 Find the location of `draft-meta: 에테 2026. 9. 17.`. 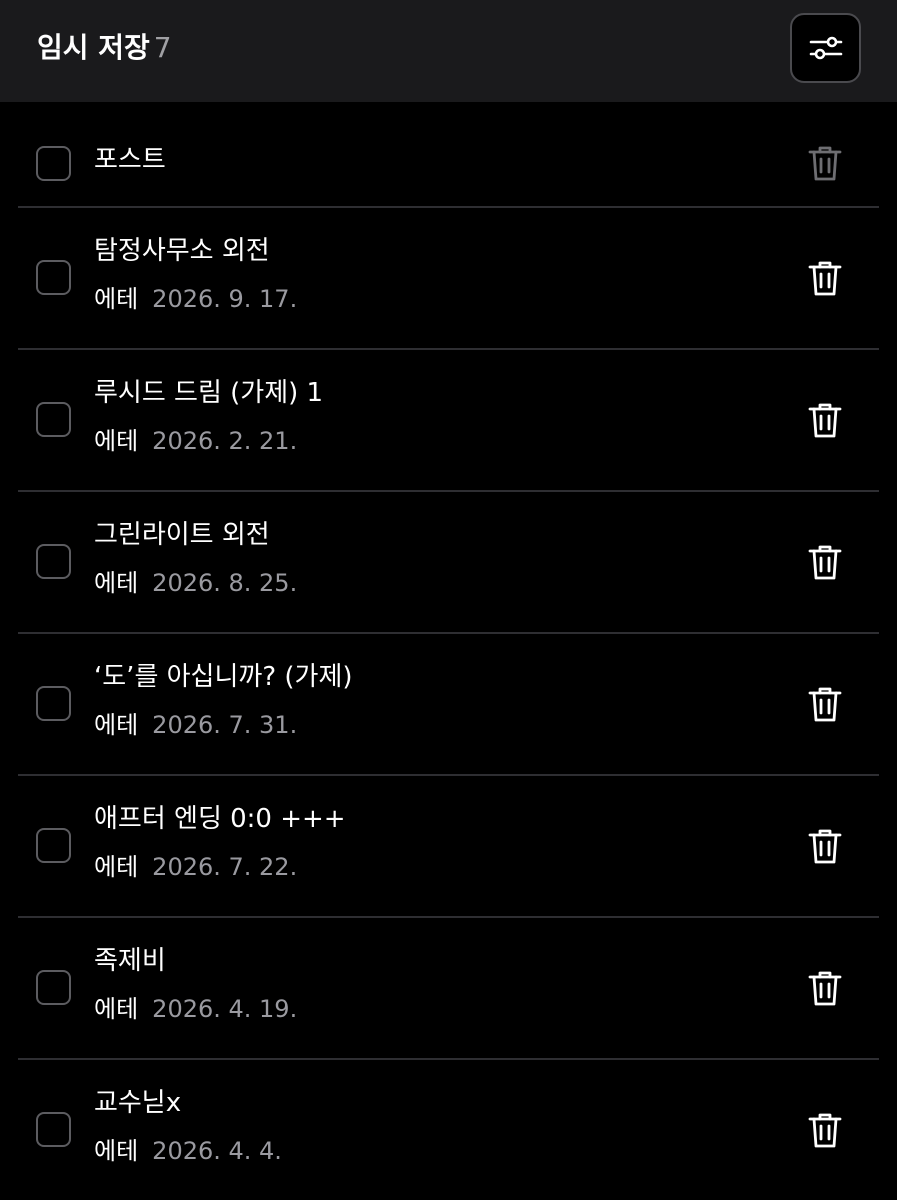

draft-meta: 에테 2026. 9. 17. is located at coordinates (195, 299).